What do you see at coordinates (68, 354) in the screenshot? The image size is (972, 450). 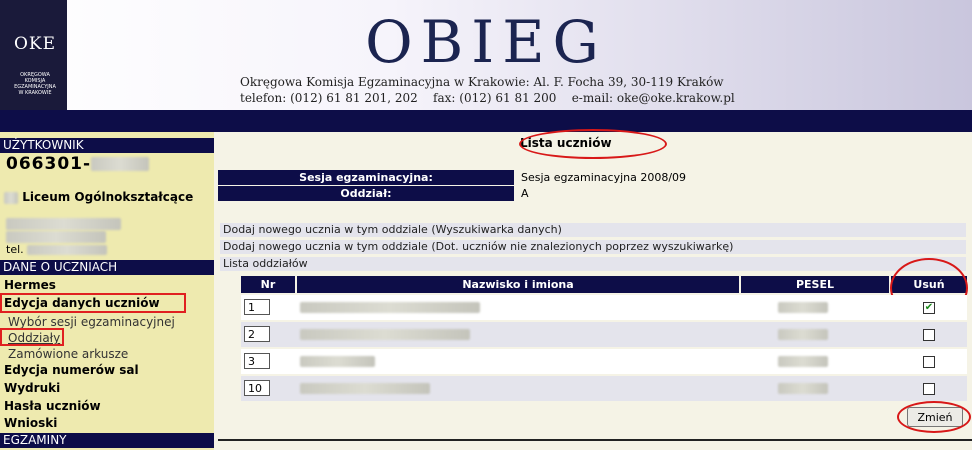 I see `nav-ordered-sheets: Zamówione arkusze` at bounding box center [68, 354].